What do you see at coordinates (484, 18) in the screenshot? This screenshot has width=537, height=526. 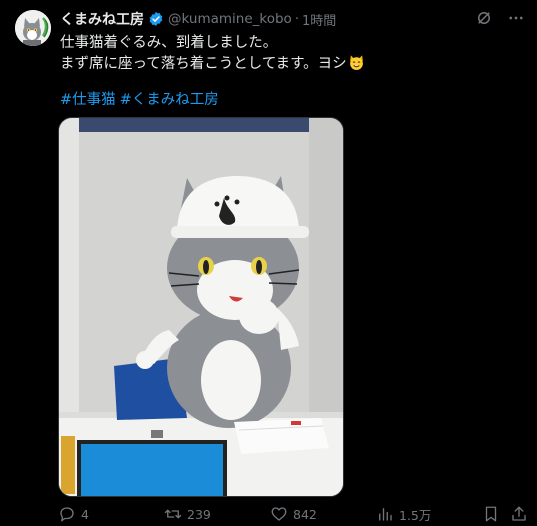 I see `grok-icon` at bounding box center [484, 18].